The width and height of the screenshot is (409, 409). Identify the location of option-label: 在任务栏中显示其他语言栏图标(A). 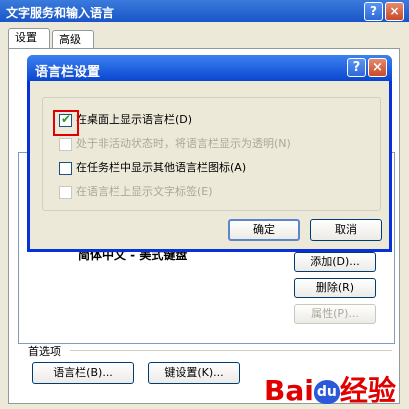
(161, 167).